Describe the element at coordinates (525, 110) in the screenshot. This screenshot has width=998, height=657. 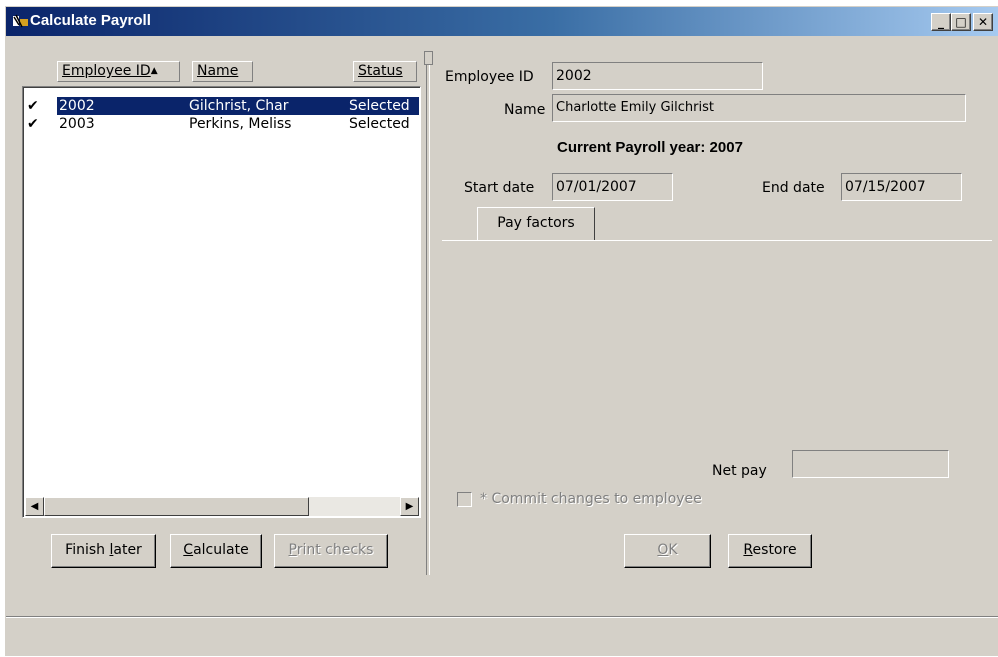
I see `name-label: Name` at that location.